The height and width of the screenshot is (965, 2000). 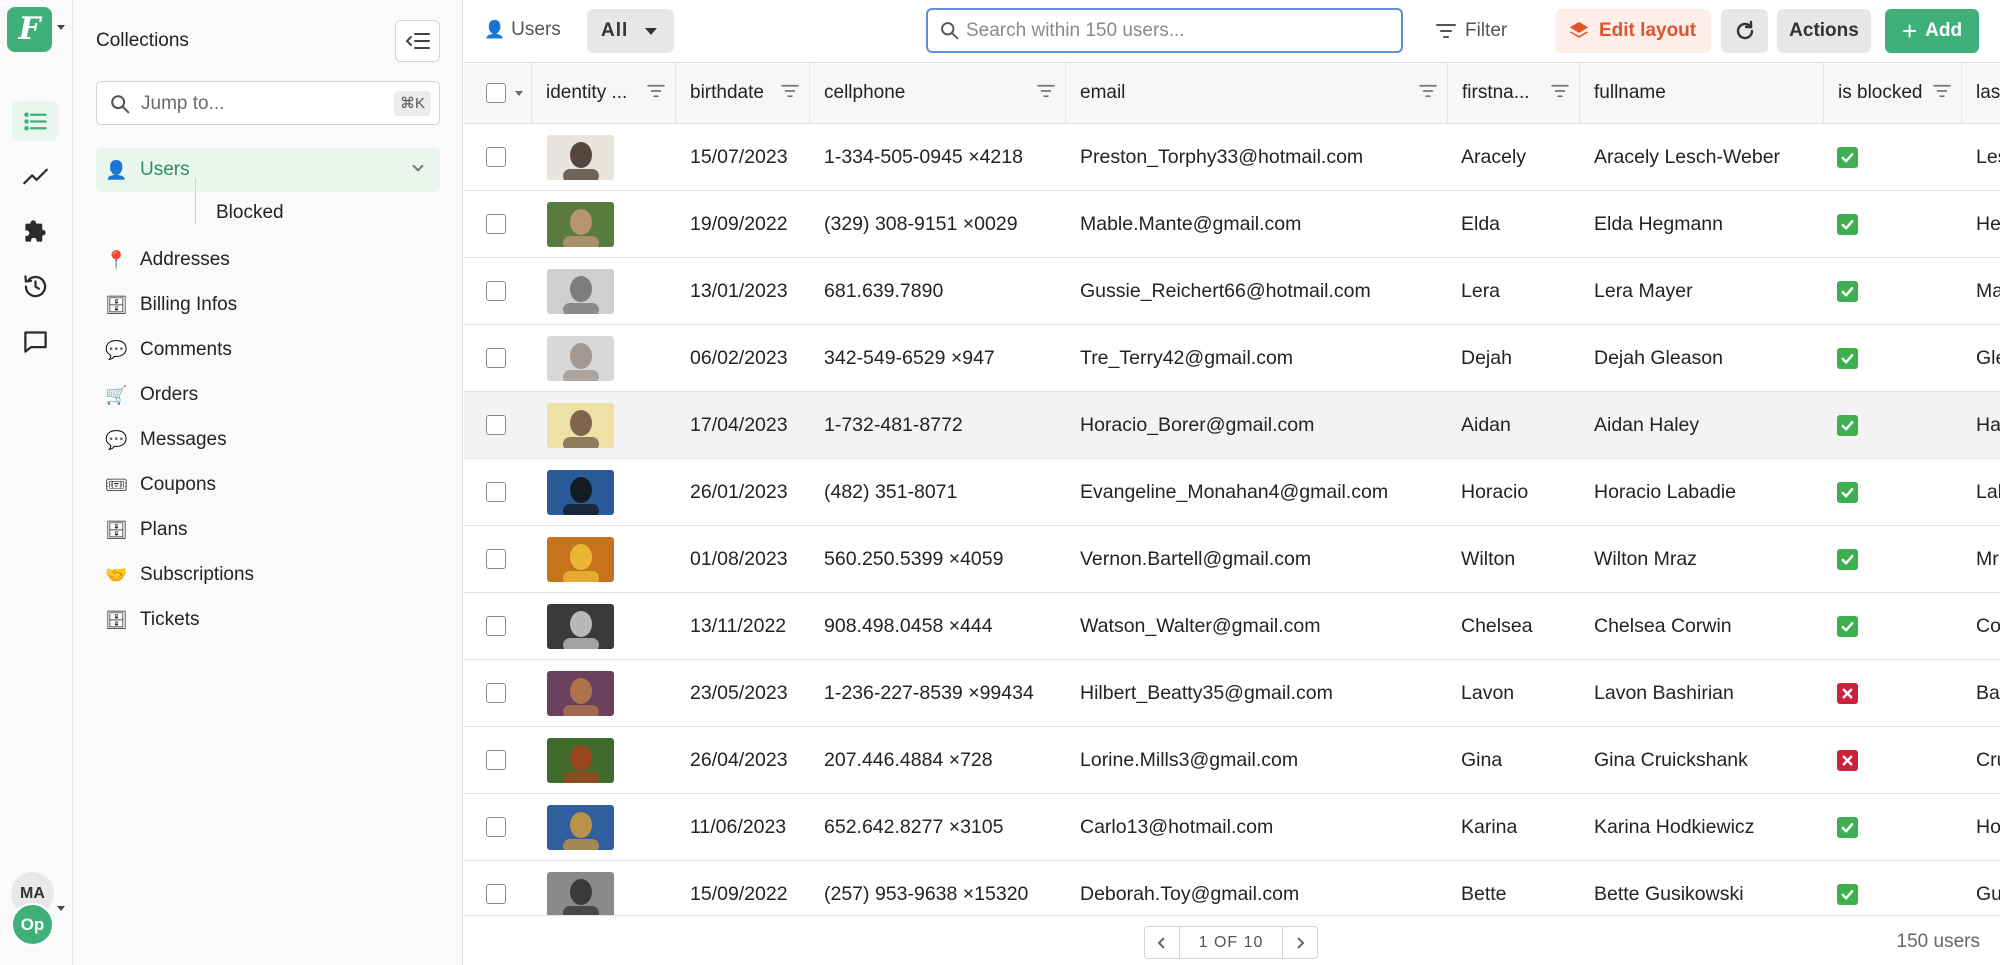 What do you see at coordinates (893, 425) in the screenshot?
I see `cell-cellphone: 1-732-481-8772` at bounding box center [893, 425].